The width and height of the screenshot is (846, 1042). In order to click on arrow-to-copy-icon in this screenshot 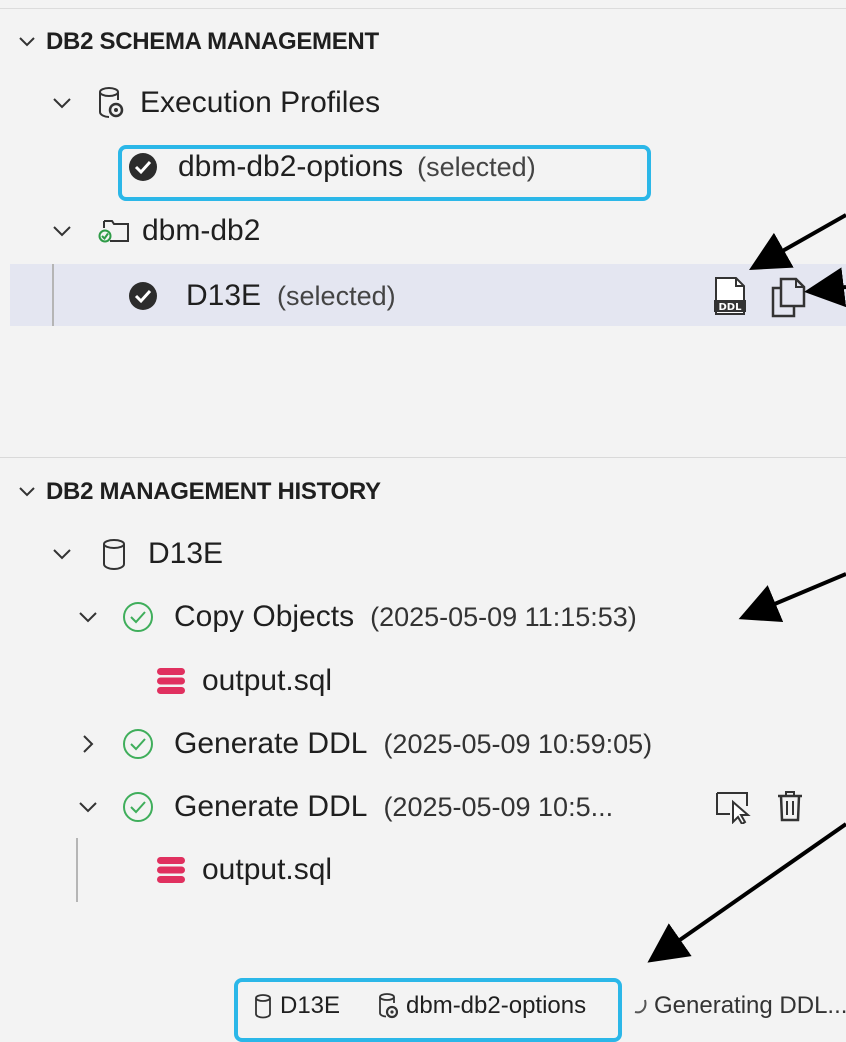, I will do `click(825, 287)`.